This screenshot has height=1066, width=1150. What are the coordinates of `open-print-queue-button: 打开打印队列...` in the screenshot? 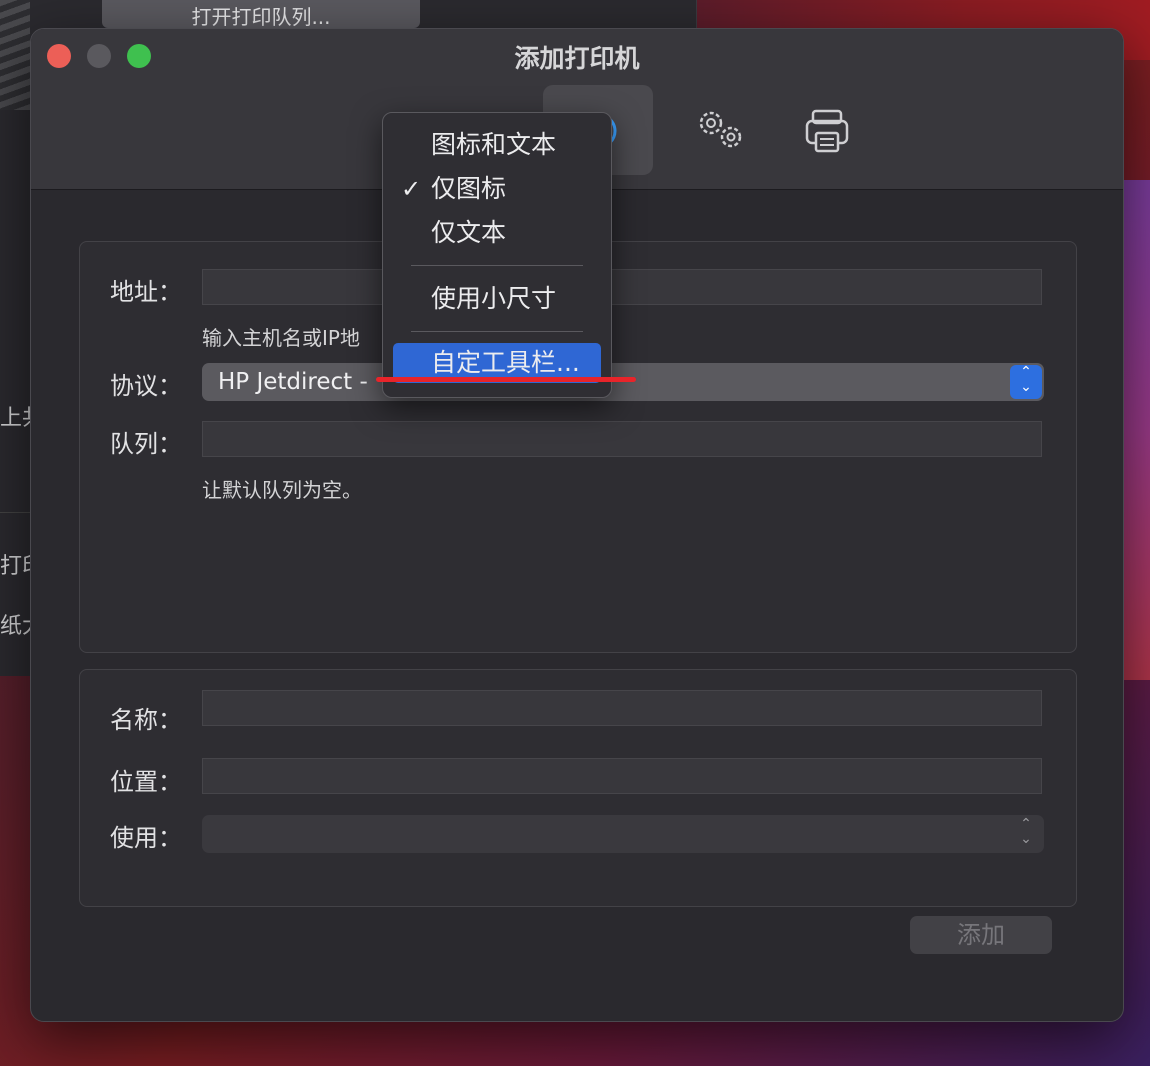 It's located at (261, 14).